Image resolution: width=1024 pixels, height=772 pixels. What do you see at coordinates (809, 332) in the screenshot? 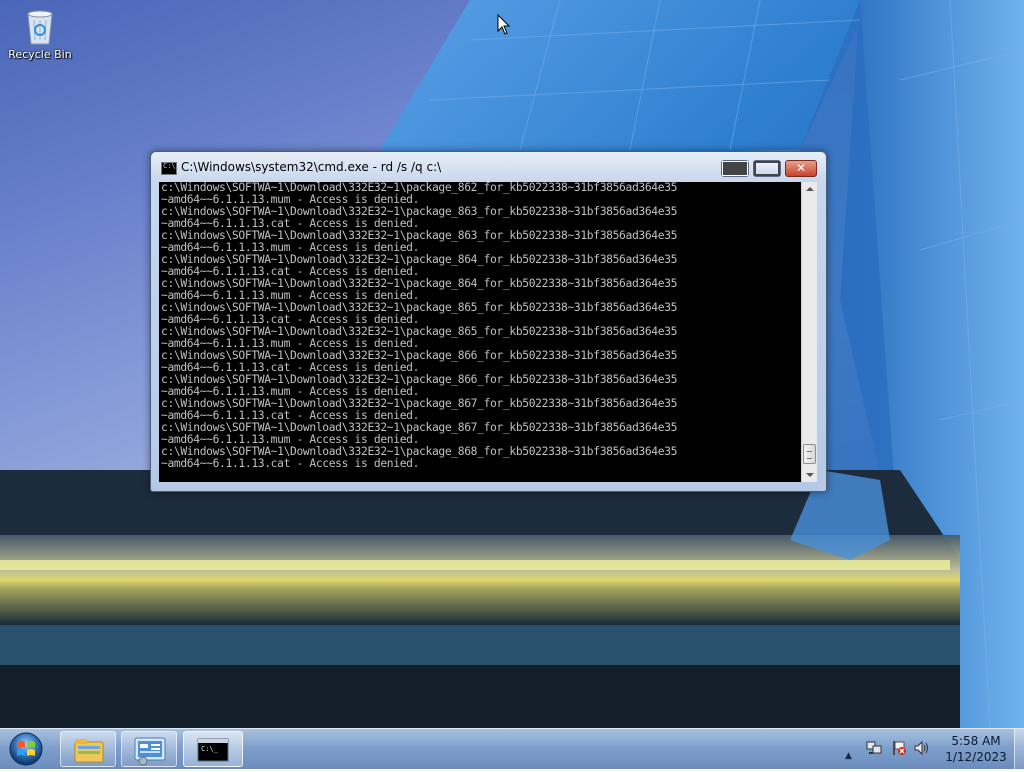
I see `vertical-scrollbar` at bounding box center [809, 332].